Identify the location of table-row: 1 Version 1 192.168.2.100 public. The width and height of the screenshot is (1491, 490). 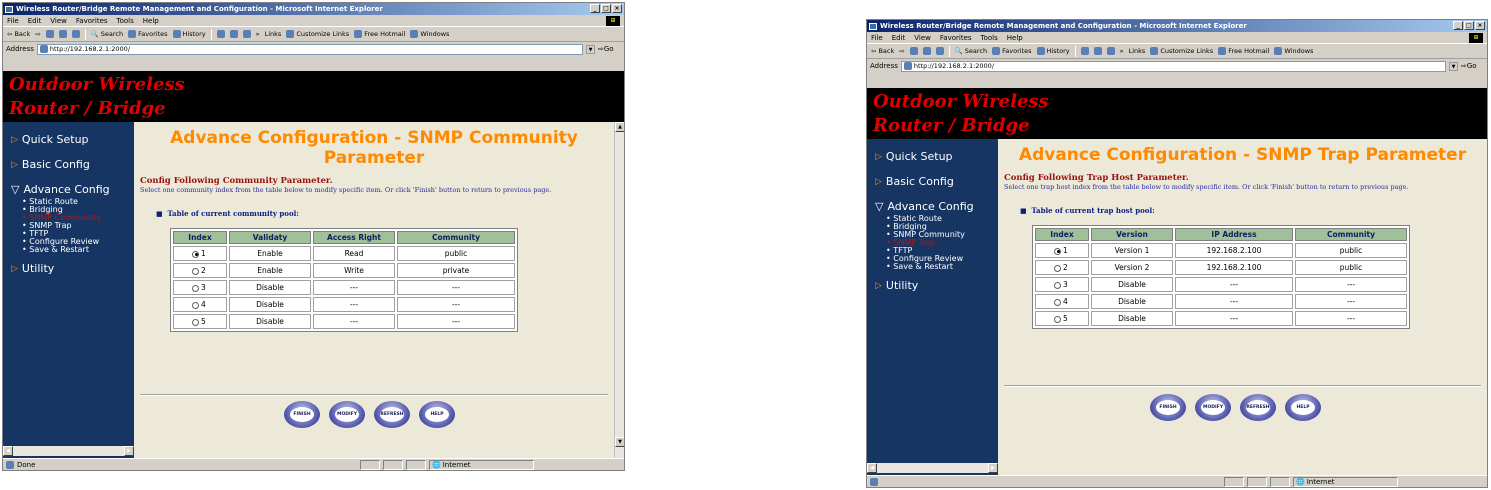
(1221, 250).